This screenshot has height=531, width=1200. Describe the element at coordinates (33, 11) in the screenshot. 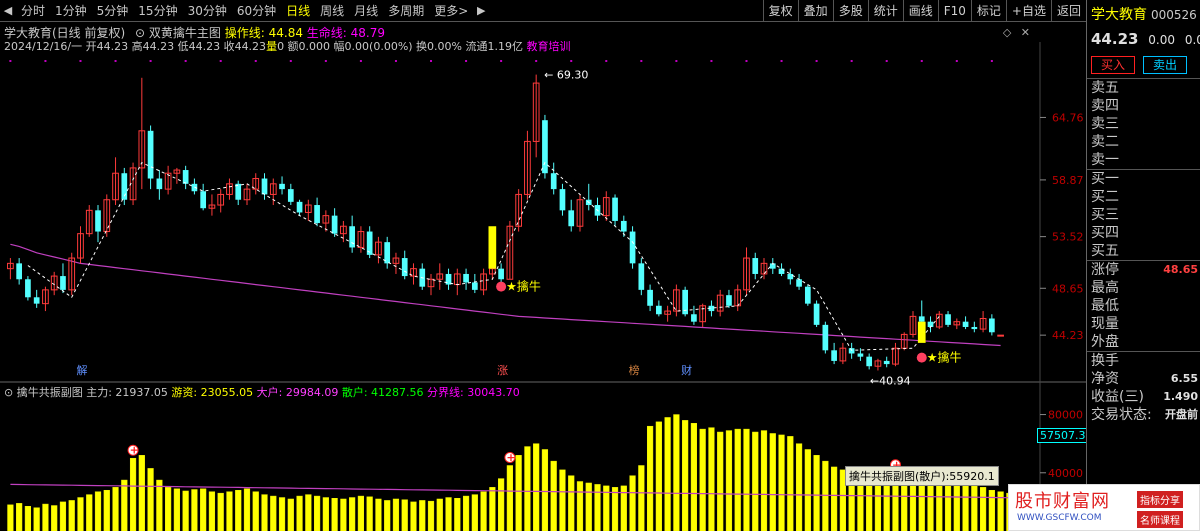

I see `tab-0: 分时` at that location.